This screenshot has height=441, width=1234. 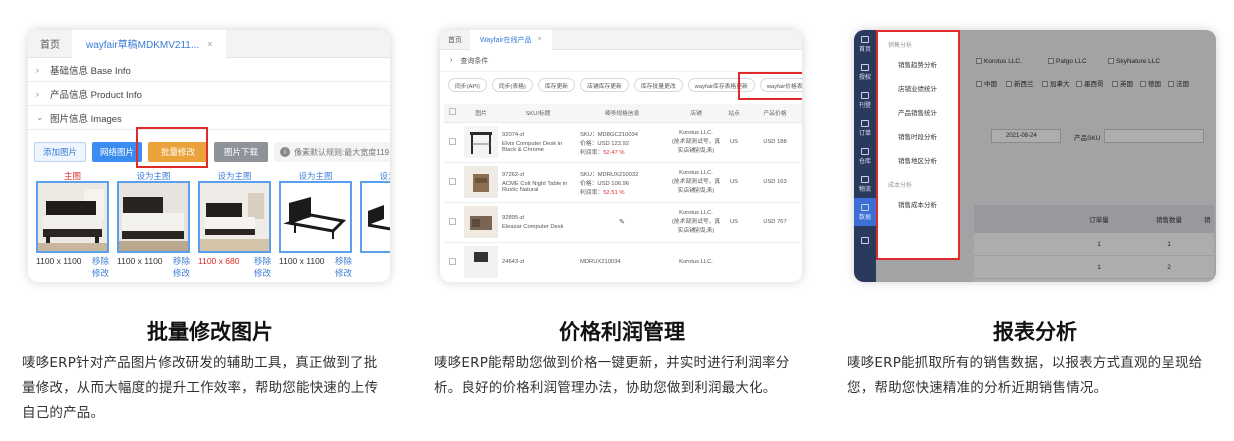 What do you see at coordinates (614, 192) in the screenshot?
I see `profit-rate: 52.51 %` at bounding box center [614, 192].